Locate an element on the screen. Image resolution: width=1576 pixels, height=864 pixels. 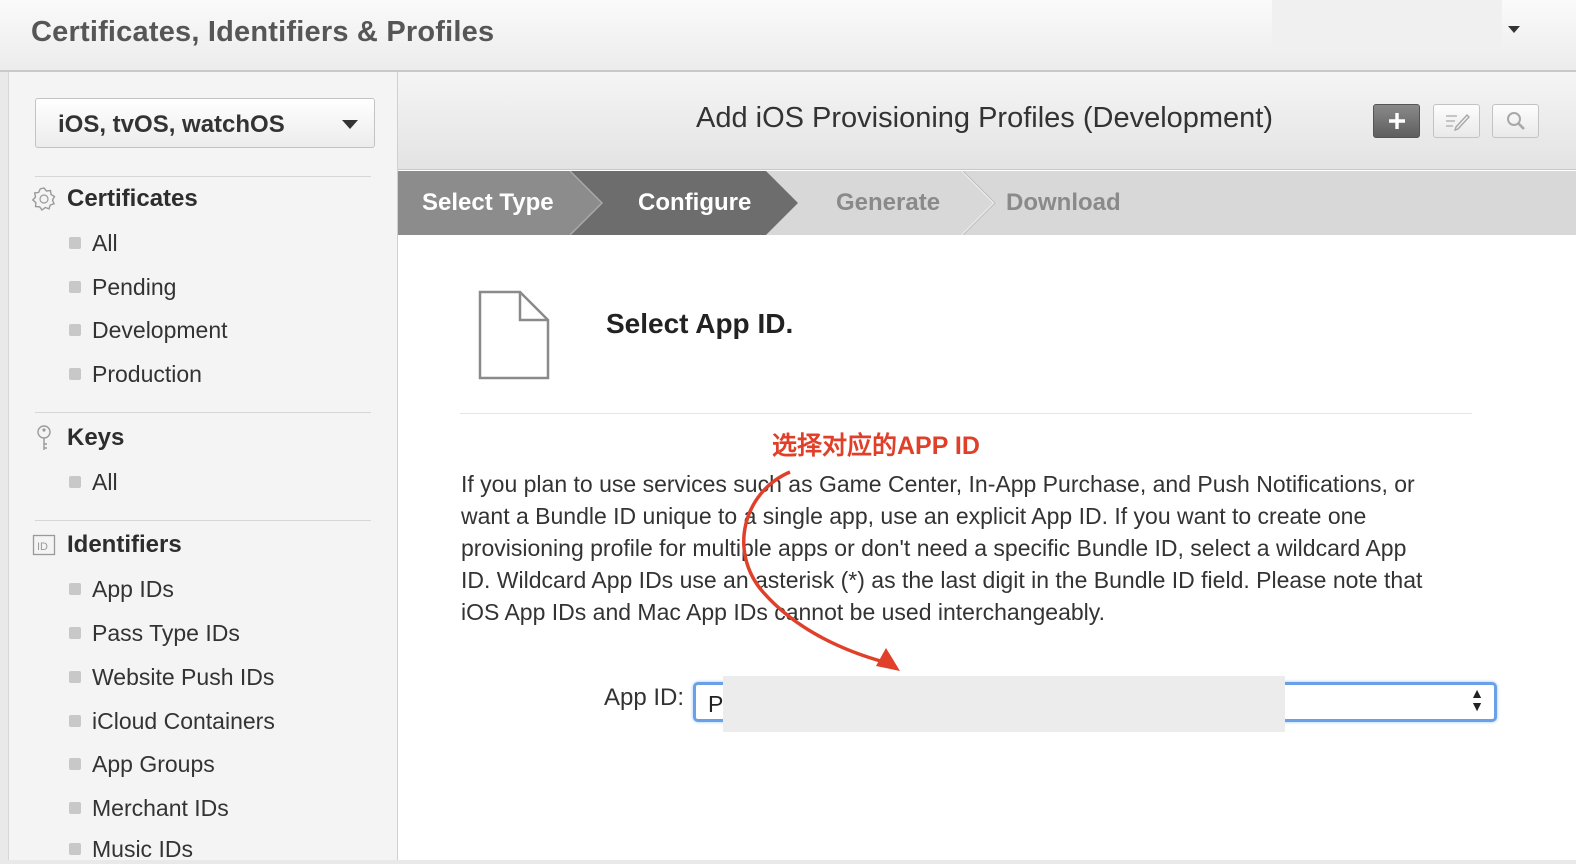
sidebar-item-pending: Pending is located at coordinates (122, 287).